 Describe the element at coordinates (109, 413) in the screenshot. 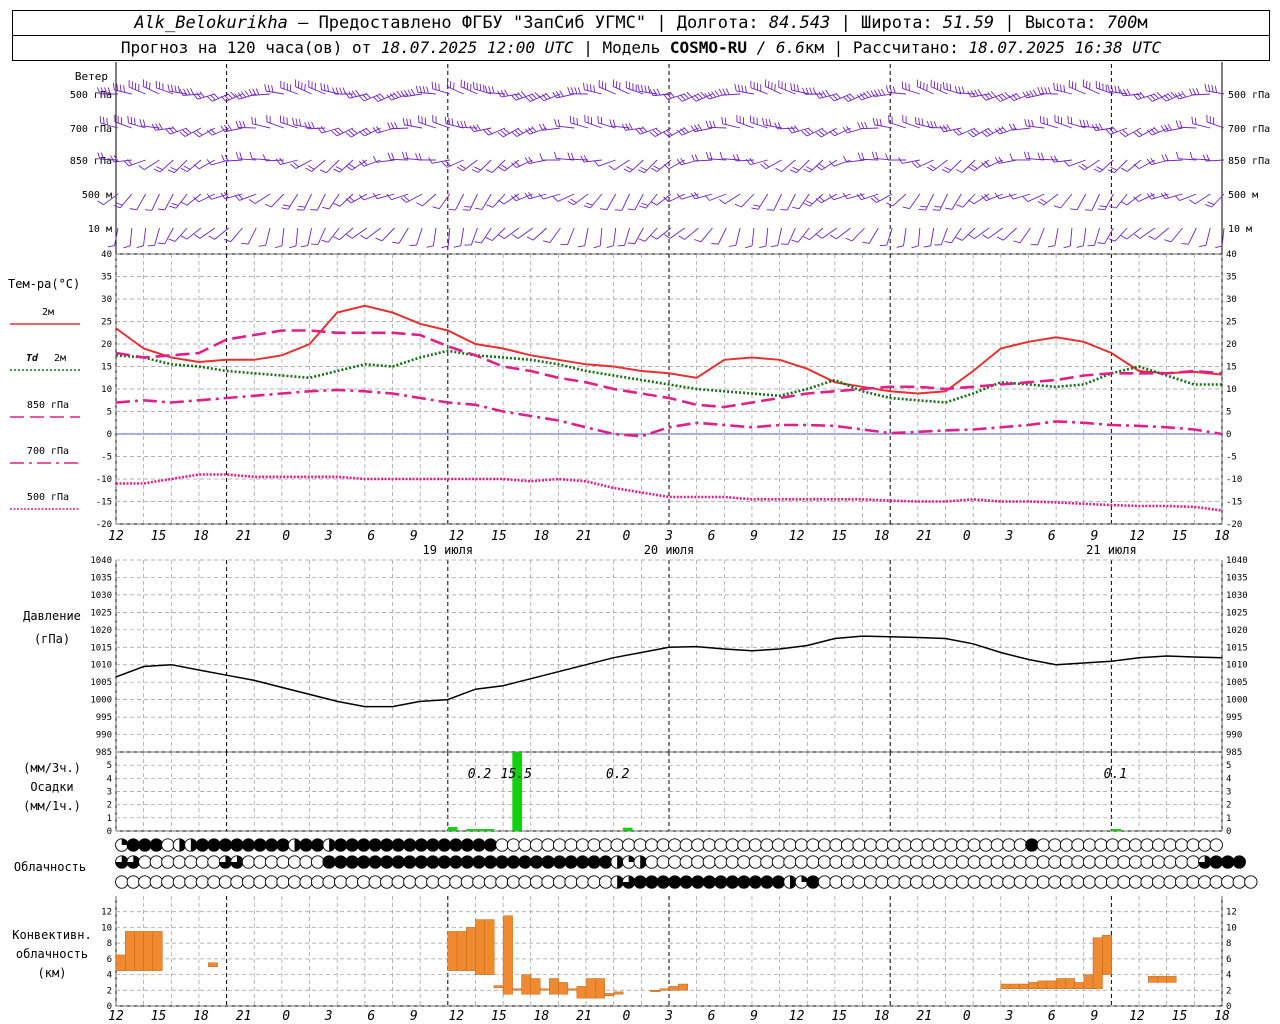

I see `temp-tick-left: 5` at that location.